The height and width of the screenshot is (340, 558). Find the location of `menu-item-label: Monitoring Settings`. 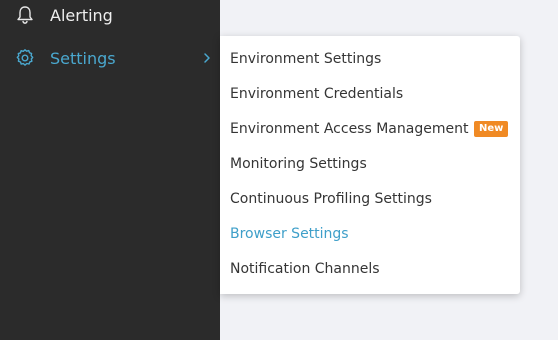

menu-item-label: Monitoring Settings is located at coordinates (298, 163).